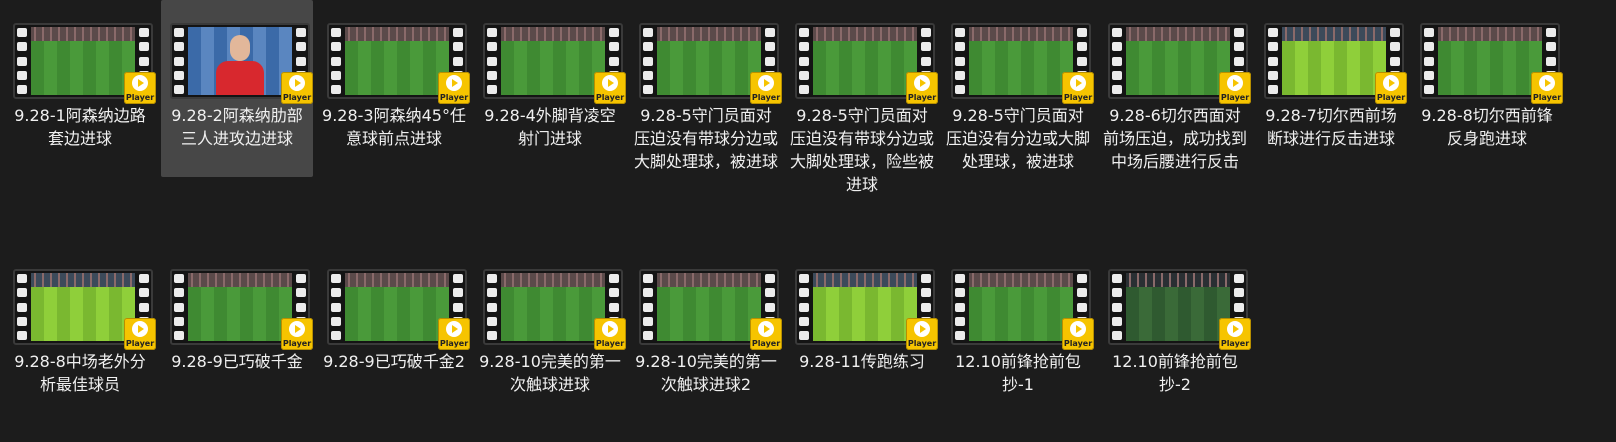 Image resolution: width=1616 pixels, height=442 pixels. I want to click on video-file-name: 9.28-6切尔西面对前场压迫，成功找到中场后腰进行反击, so click(1175, 138).